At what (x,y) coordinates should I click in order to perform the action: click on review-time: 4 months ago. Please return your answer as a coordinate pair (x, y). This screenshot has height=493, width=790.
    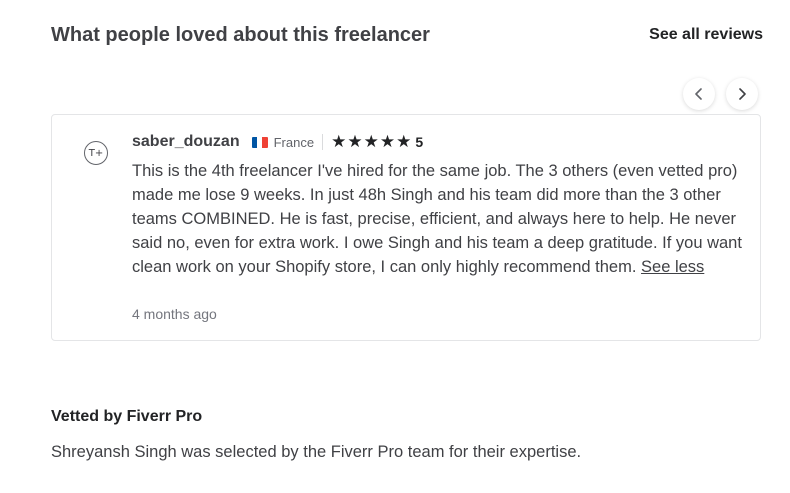
    Looking at the image, I should click on (174, 314).